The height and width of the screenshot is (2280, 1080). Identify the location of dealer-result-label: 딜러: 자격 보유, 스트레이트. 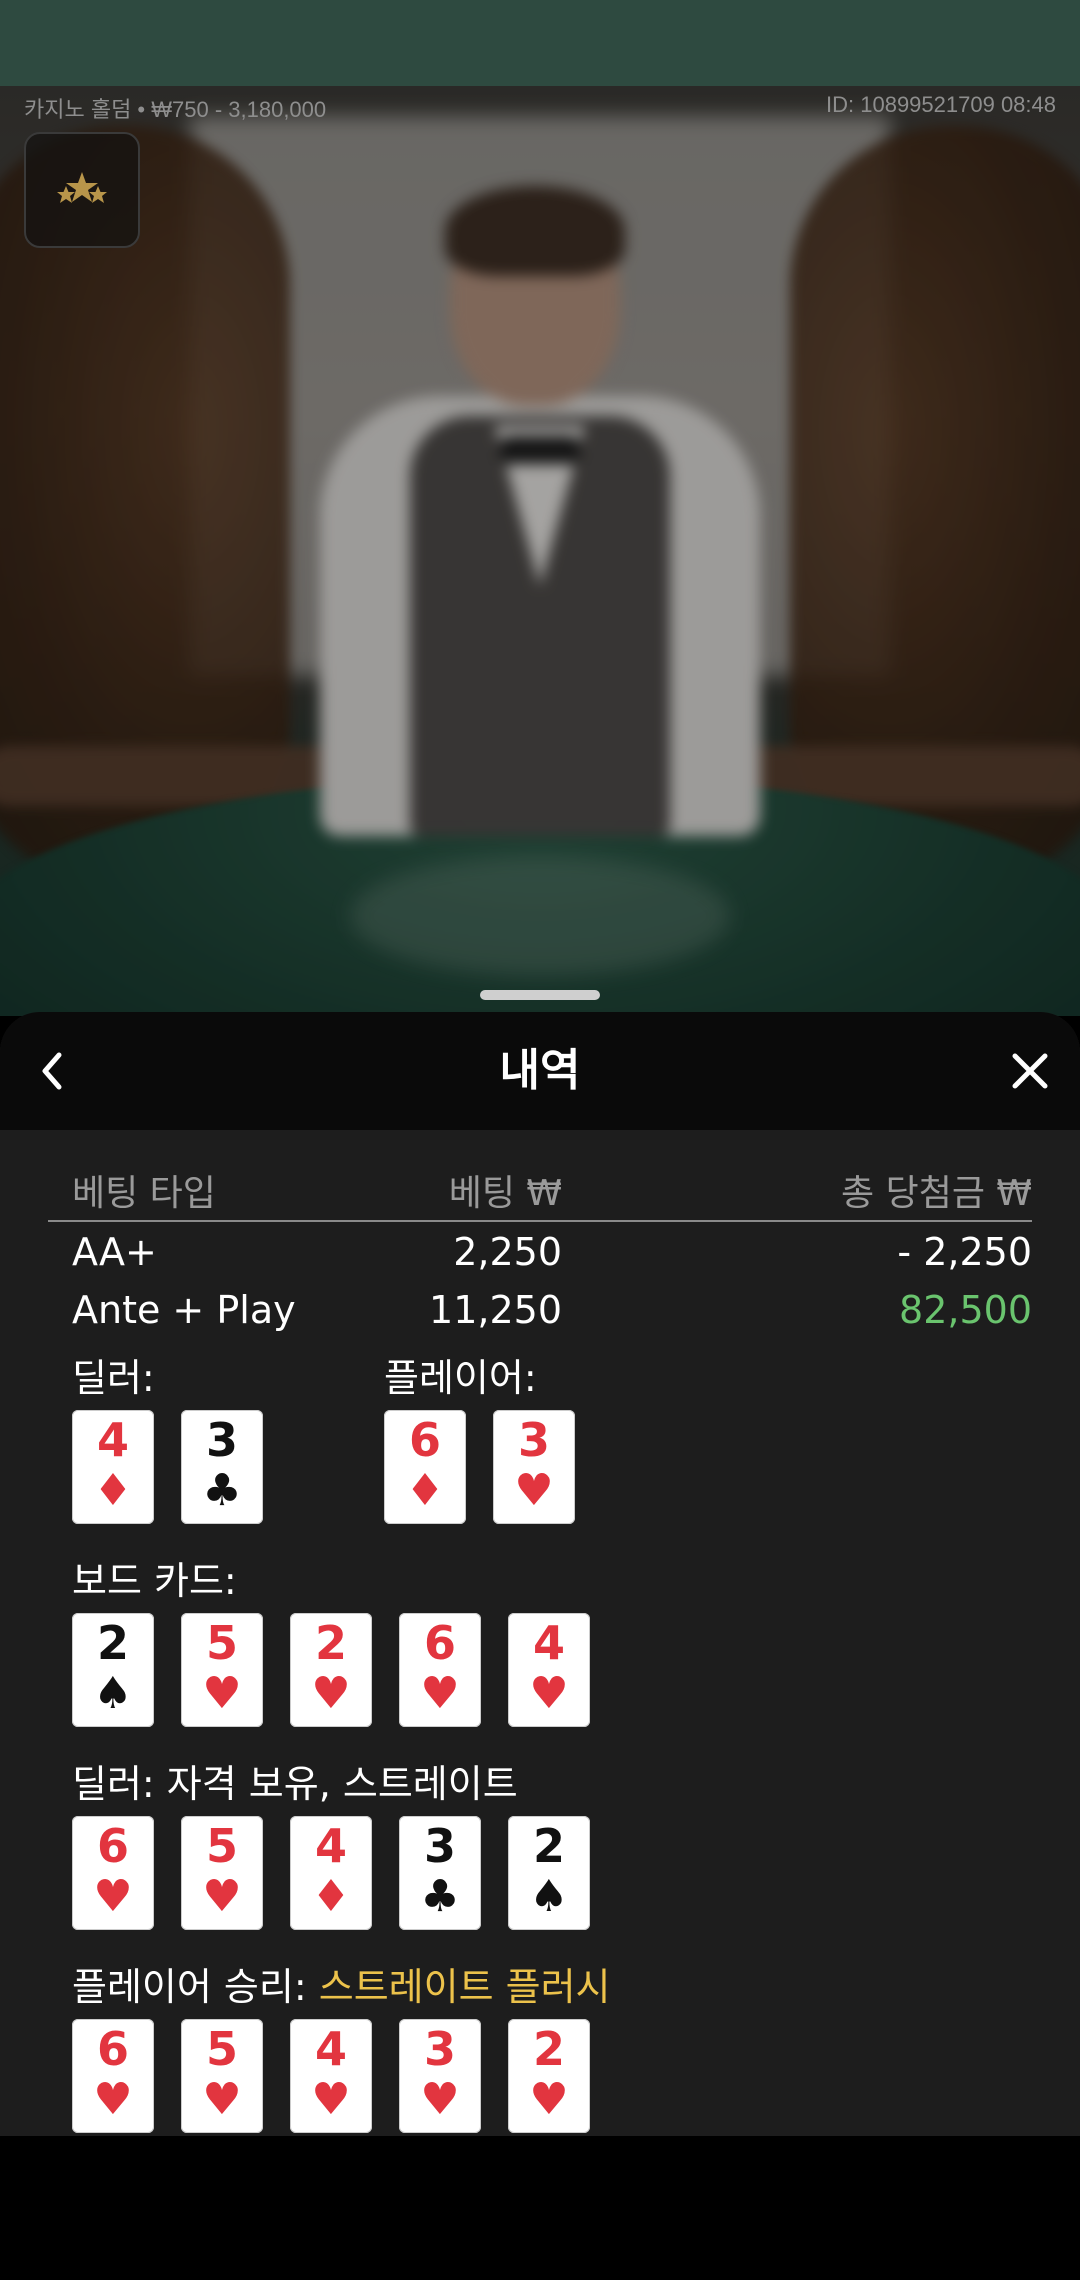
(295, 1784).